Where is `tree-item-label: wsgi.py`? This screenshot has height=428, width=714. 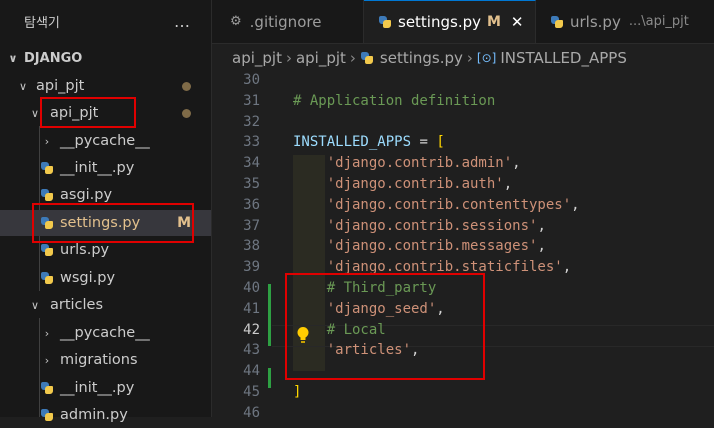
tree-item-label: wsgi.py is located at coordinates (88, 278).